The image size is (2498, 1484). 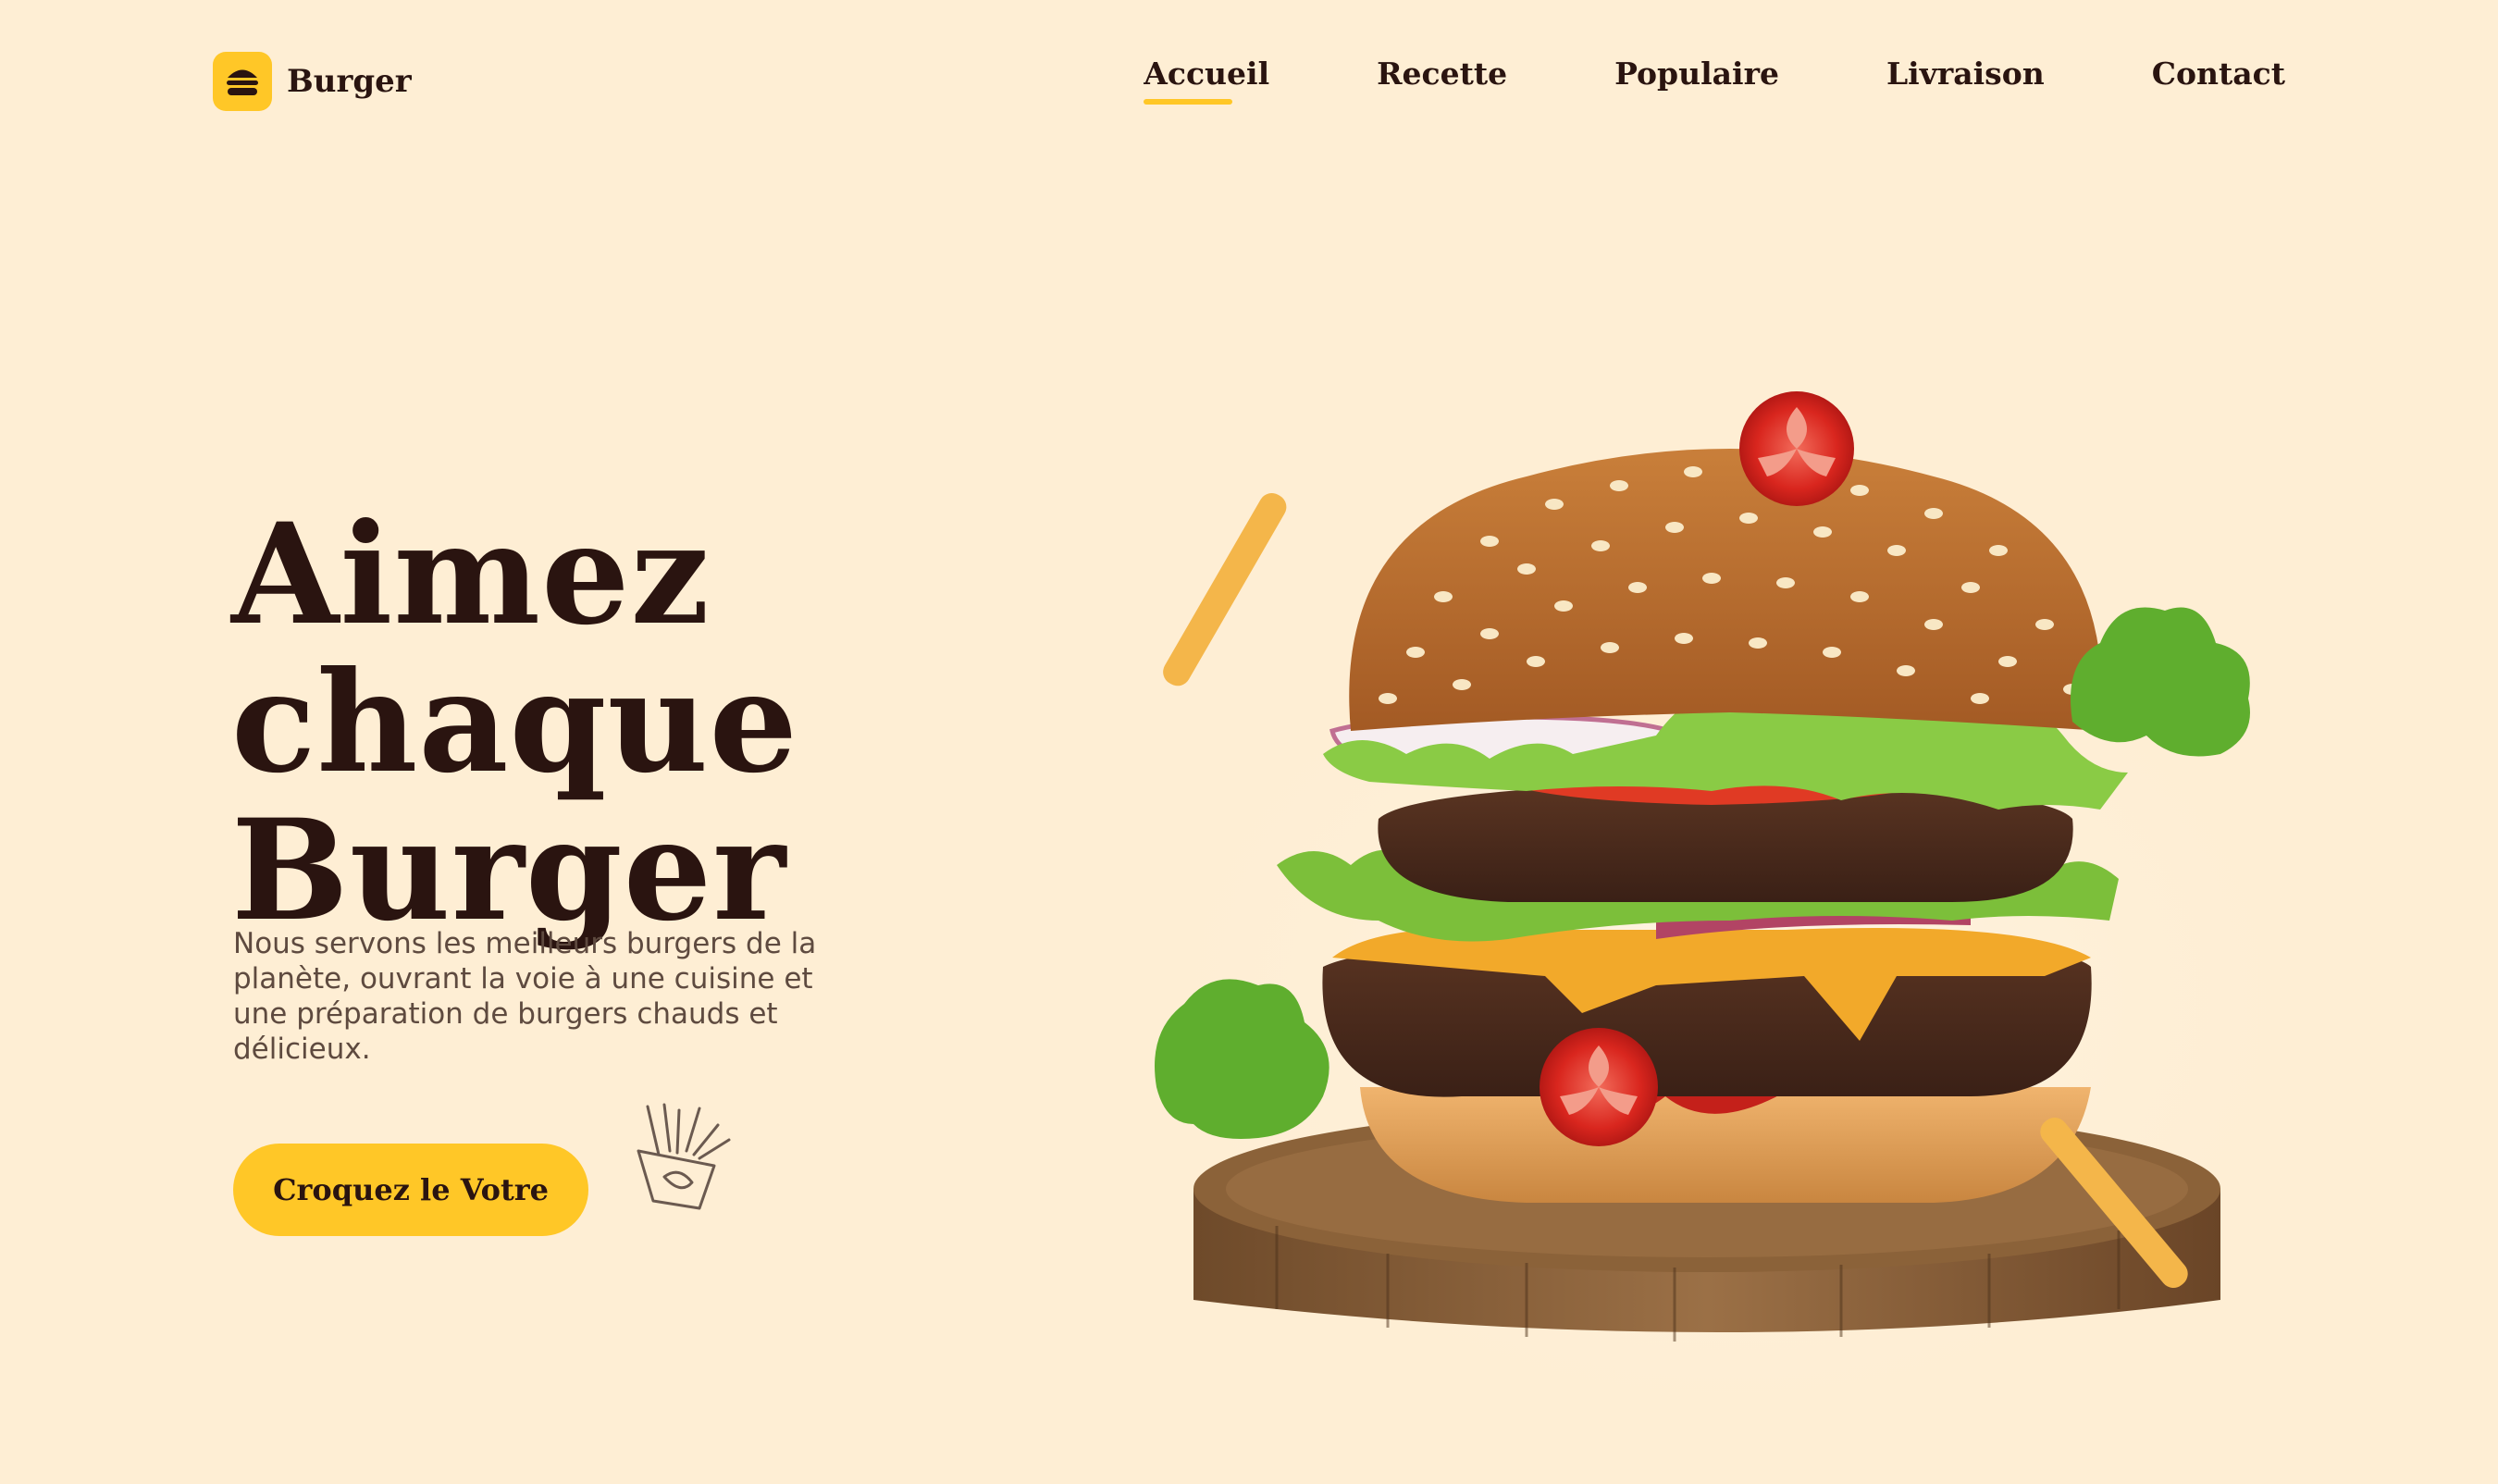 What do you see at coordinates (1697, 80) in the screenshot?
I see `nav-item-populaire: Populaire` at bounding box center [1697, 80].